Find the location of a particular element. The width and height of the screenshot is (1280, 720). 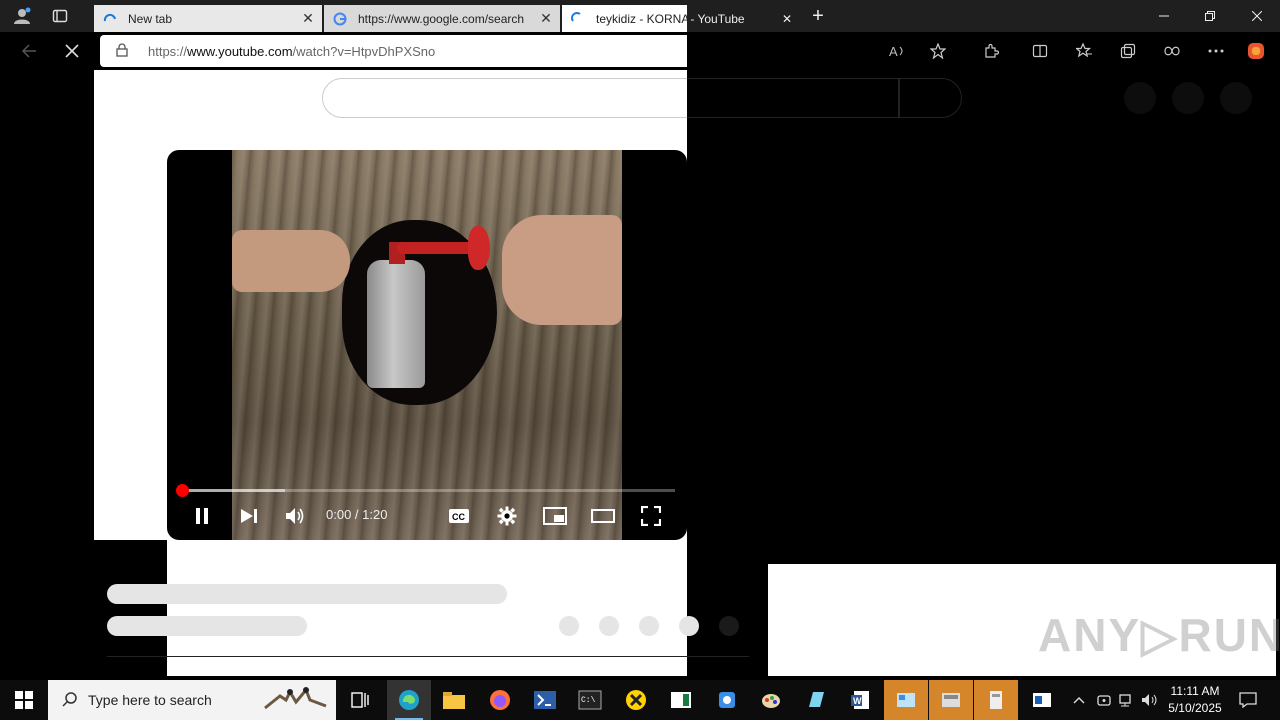

firefox-icon is located at coordinates (500, 700).